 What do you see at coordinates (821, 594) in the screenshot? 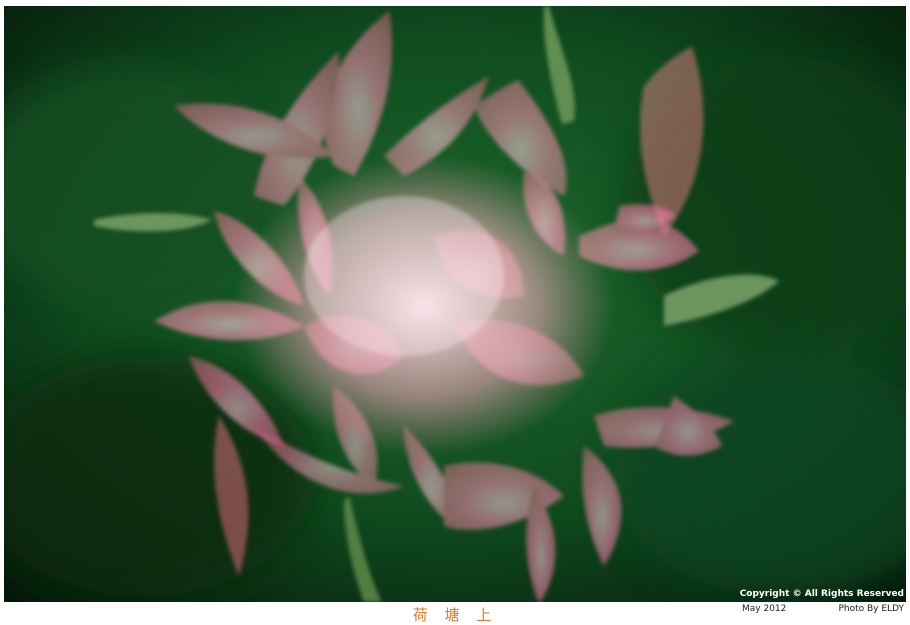
I see `copyright-notice: Copyright © All Rights Reserved` at bounding box center [821, 594].